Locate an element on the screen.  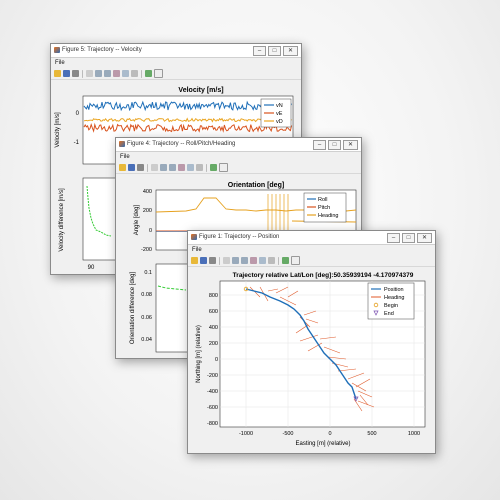
position-titlebar: Figure 1: Trajectory -- Position – □ ✕ is located at coordinates (311, 238).